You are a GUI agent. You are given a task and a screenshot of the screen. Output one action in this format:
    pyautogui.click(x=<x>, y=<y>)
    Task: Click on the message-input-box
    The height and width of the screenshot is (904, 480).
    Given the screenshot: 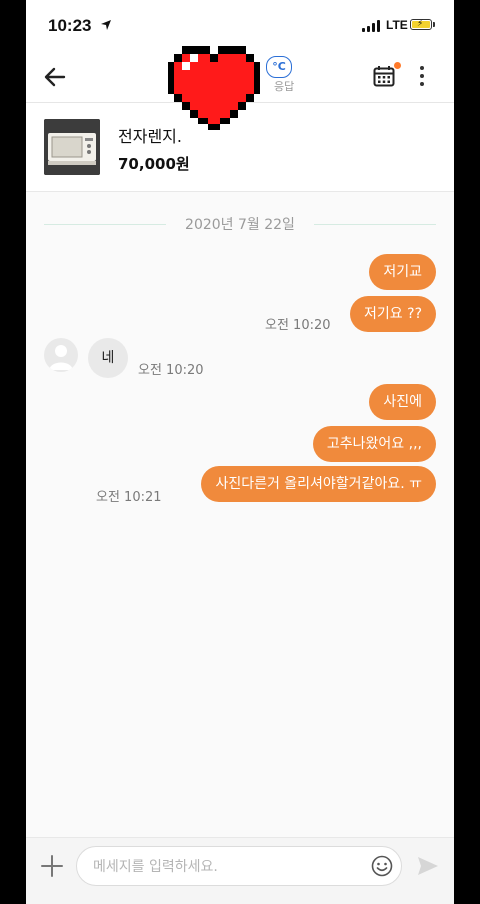 What is the action you would take?
    pyautogui.click(x=239, y=866)
    